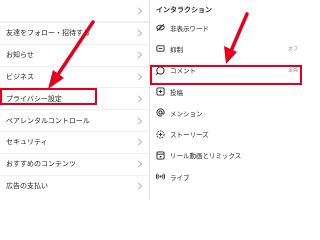 The image size is (320, 240). I want to click on settings-item-ad-payments: 広告の支払い, so click(74, 185).